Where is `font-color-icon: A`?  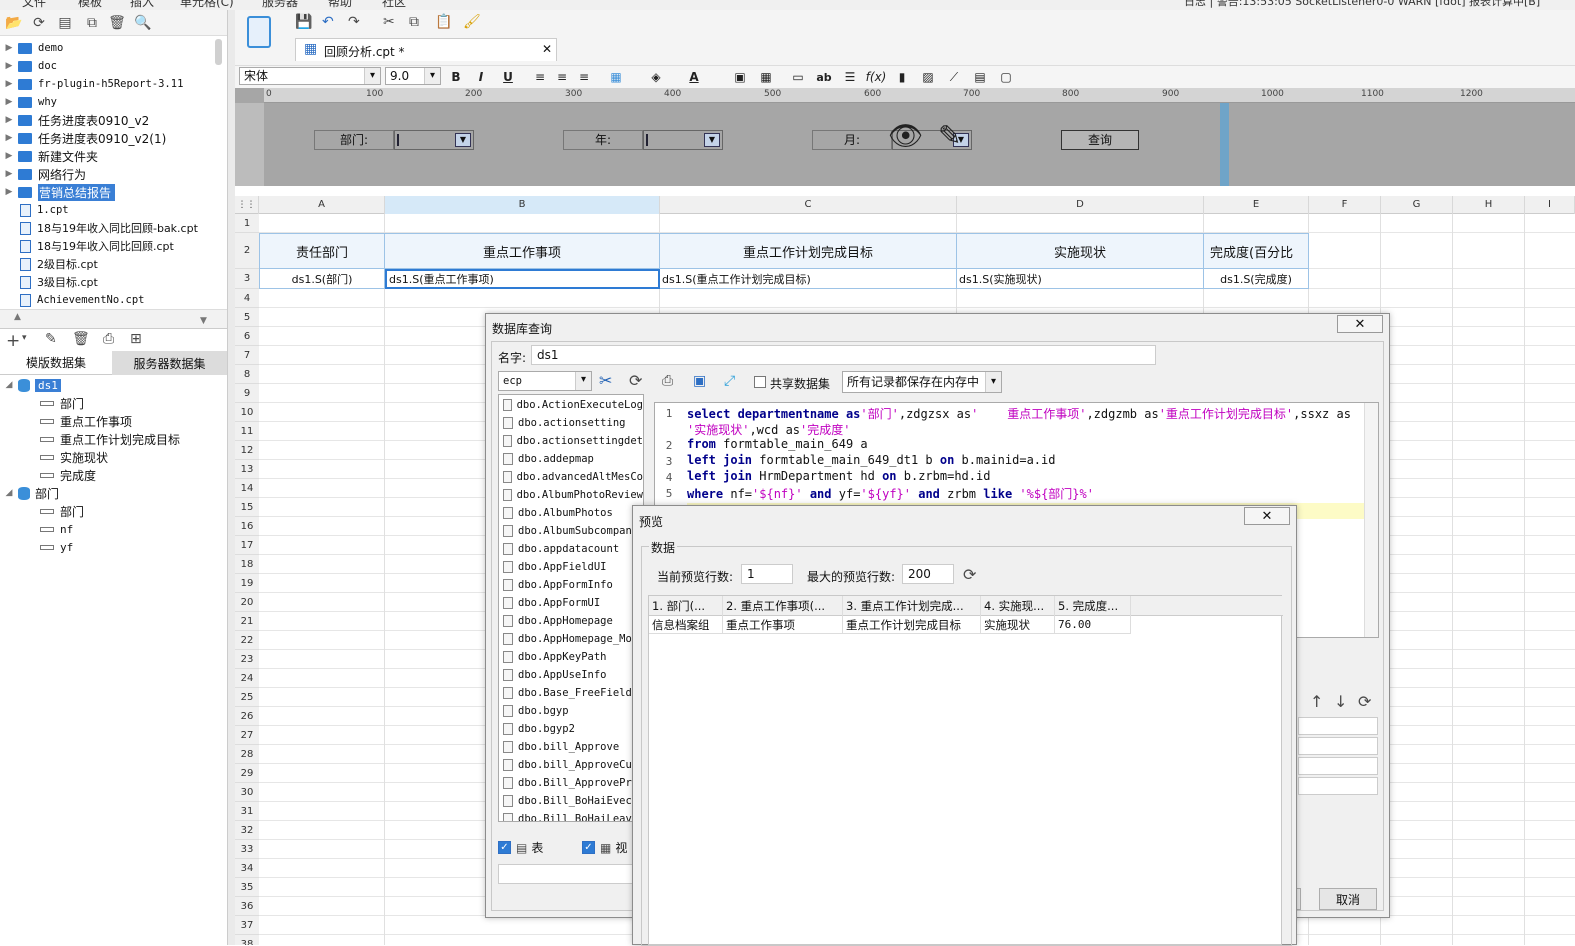
font-color-icon: A is located at coordinates (694, 77).